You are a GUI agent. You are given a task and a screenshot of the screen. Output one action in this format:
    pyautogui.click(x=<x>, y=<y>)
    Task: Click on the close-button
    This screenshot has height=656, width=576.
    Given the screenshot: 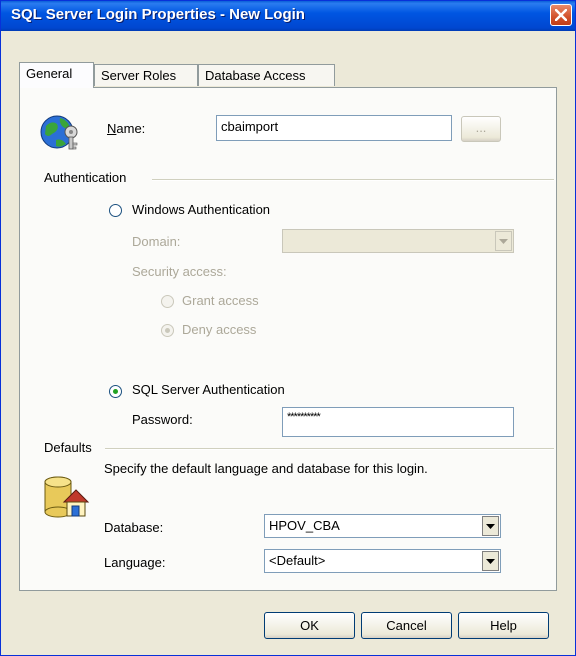 What is the action you would take?
    pyautogui.click(x=561, y=15)
    